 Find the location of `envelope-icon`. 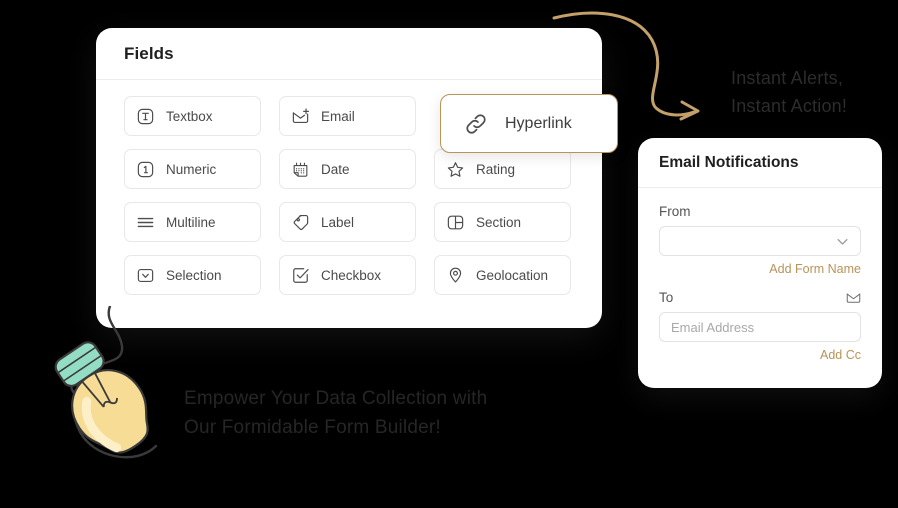

envelope-icon is located at coordinates (853, 297).